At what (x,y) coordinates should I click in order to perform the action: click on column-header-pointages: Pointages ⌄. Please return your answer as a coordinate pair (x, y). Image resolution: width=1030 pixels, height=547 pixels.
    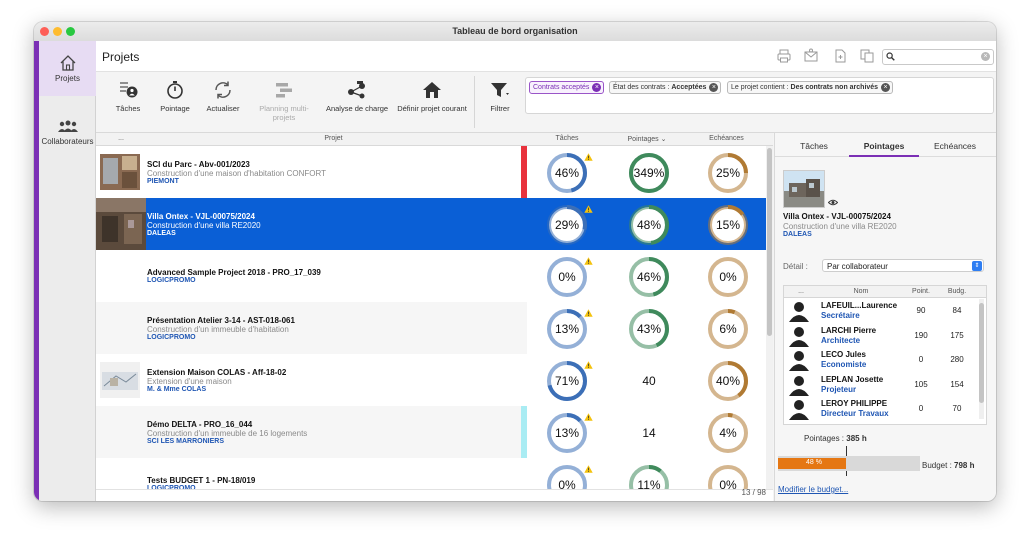
    Looking at the image, I should click on (647, 139).